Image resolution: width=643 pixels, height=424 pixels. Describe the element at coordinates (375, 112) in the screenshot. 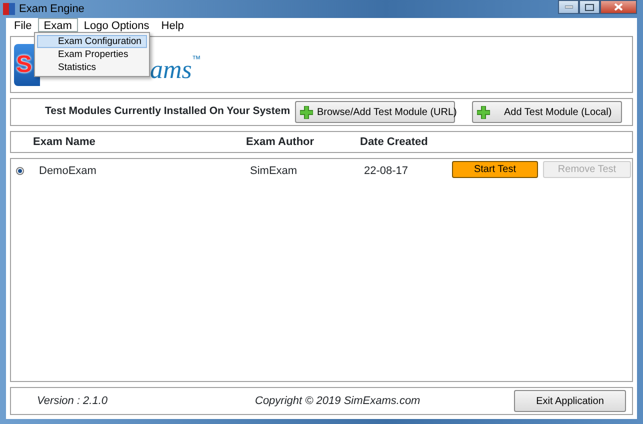

I see `add-module-button: Browse/Add Test Module (URL)` at that location.